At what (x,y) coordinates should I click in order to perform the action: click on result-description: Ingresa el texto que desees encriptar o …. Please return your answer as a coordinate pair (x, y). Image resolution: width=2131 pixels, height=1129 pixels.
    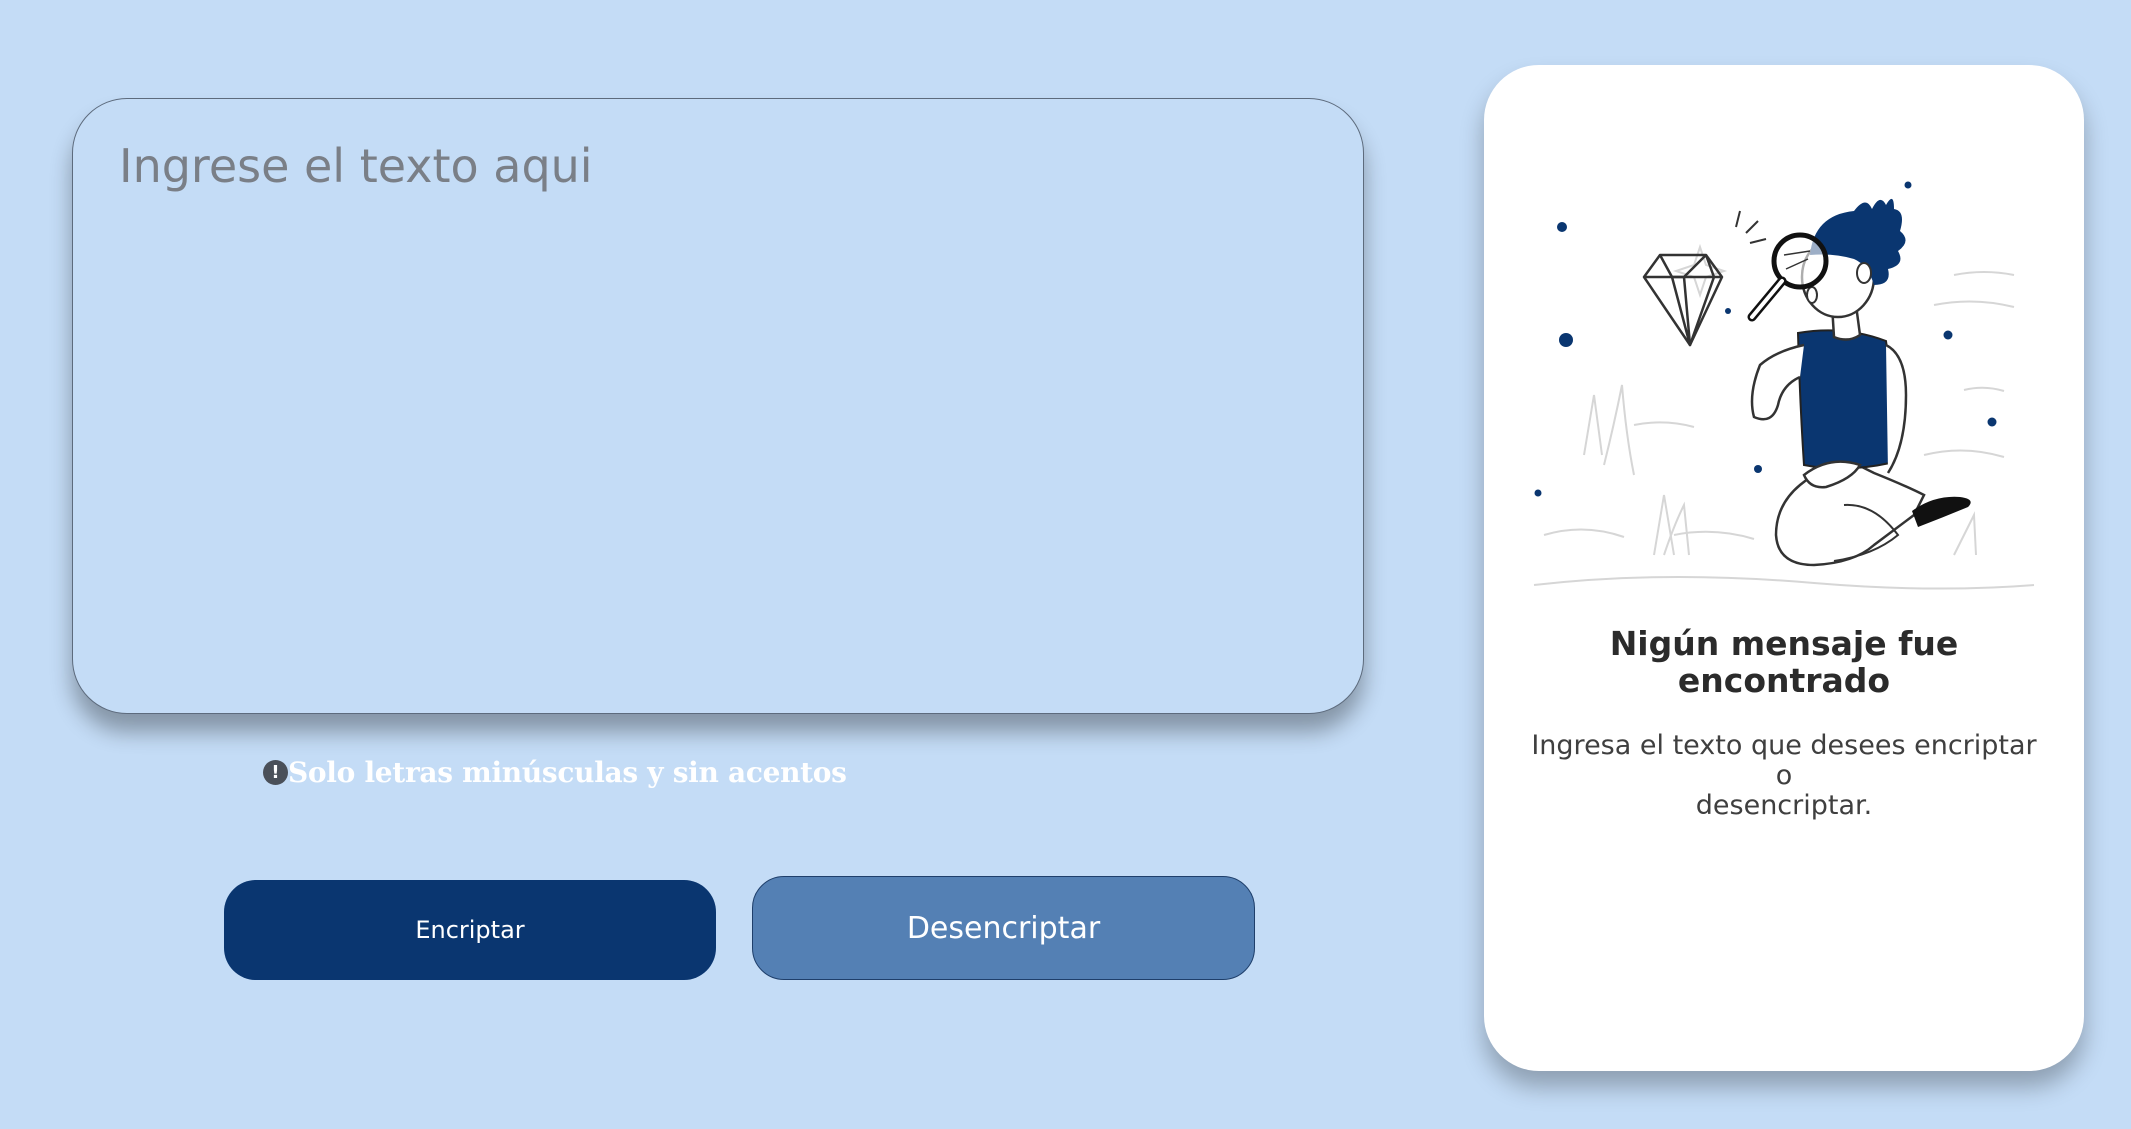
    Looking at the image, I should click on (1784, 776).